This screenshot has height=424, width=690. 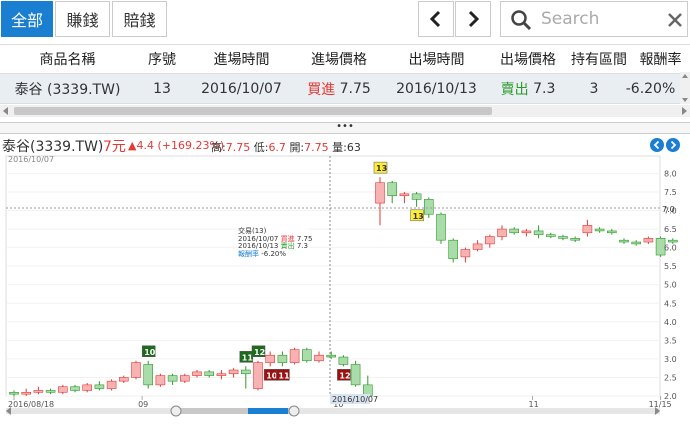 I want to click on chevron-right-icon, so click(x=474, y=19).